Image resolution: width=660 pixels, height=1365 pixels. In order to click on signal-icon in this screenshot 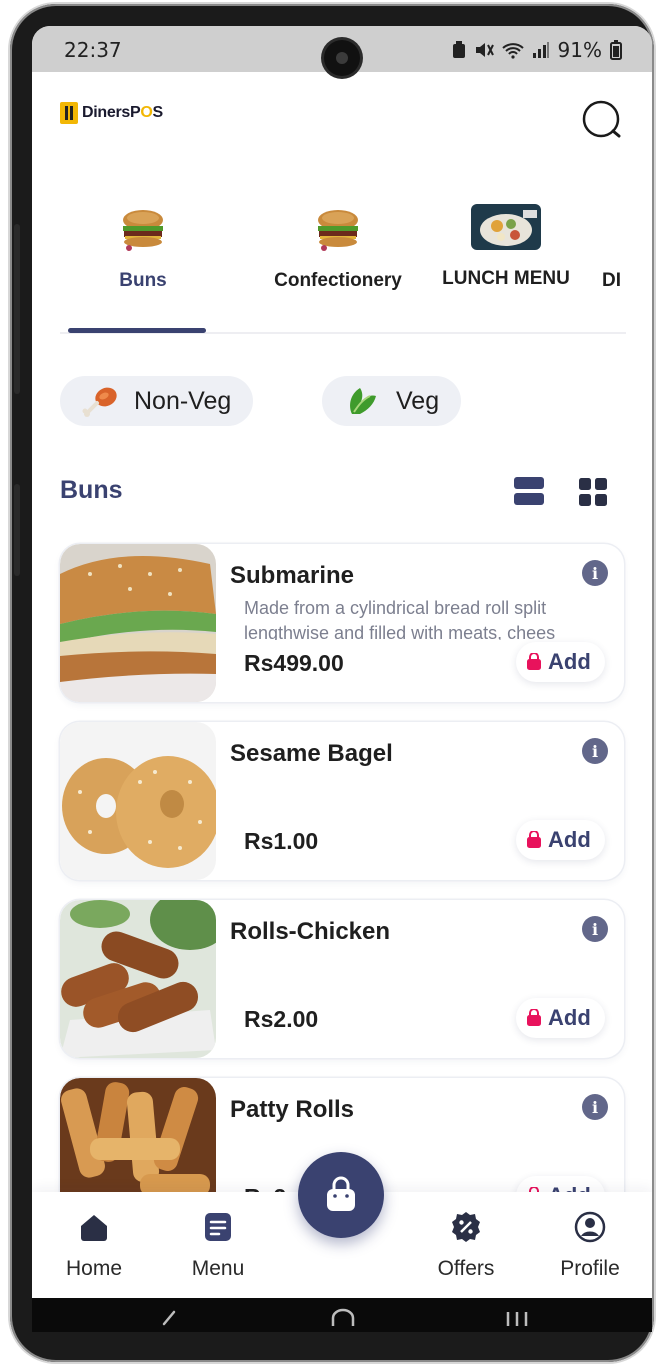, I will do `click(540, 50)`.